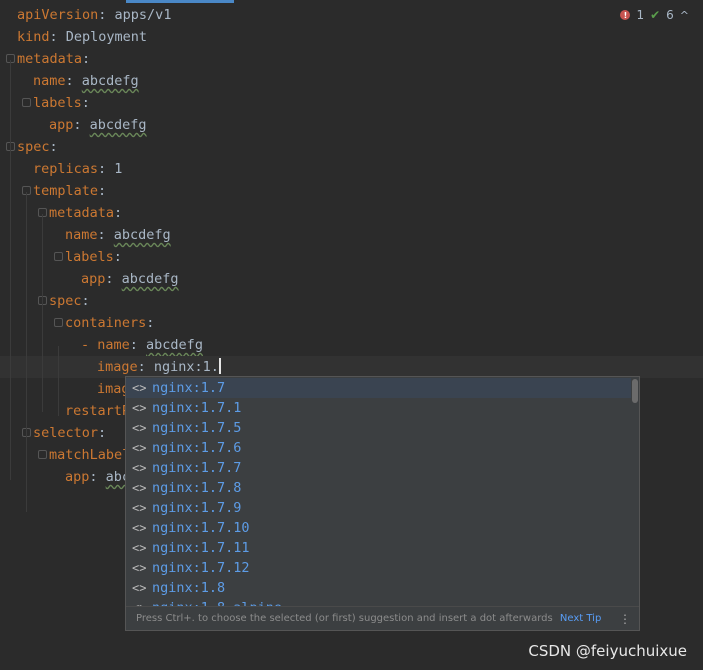 The height and width of the screenshot is (670, 703). I want to click on completion-item: <> nginx:1.7.12, so click(378, 568).